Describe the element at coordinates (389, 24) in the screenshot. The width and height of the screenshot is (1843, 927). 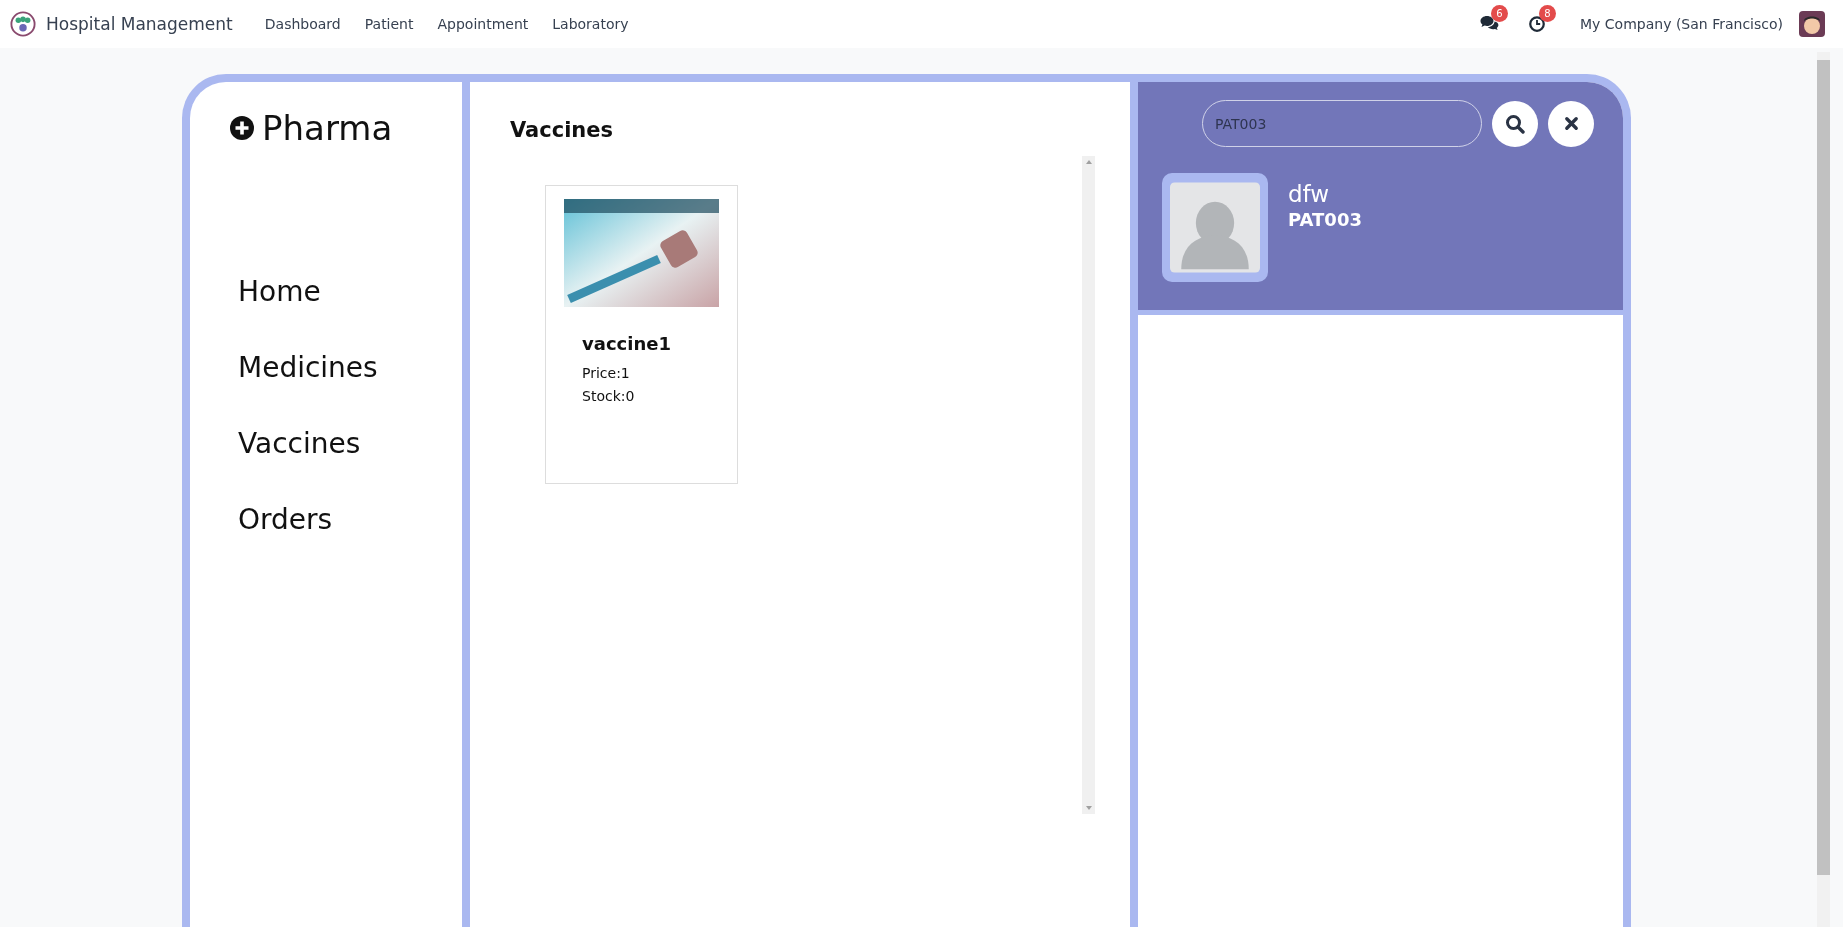
I see `nav-menu-item: Patient` at that location.